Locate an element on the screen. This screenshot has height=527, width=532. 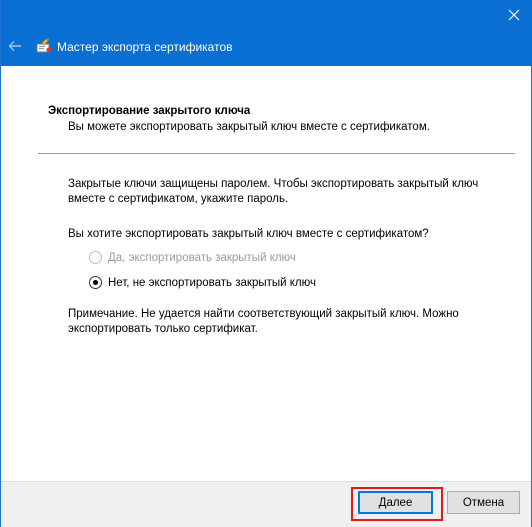
radio-label-no: Нет, не экспортировать закрытый ключ is located at coordinates (212, 283).